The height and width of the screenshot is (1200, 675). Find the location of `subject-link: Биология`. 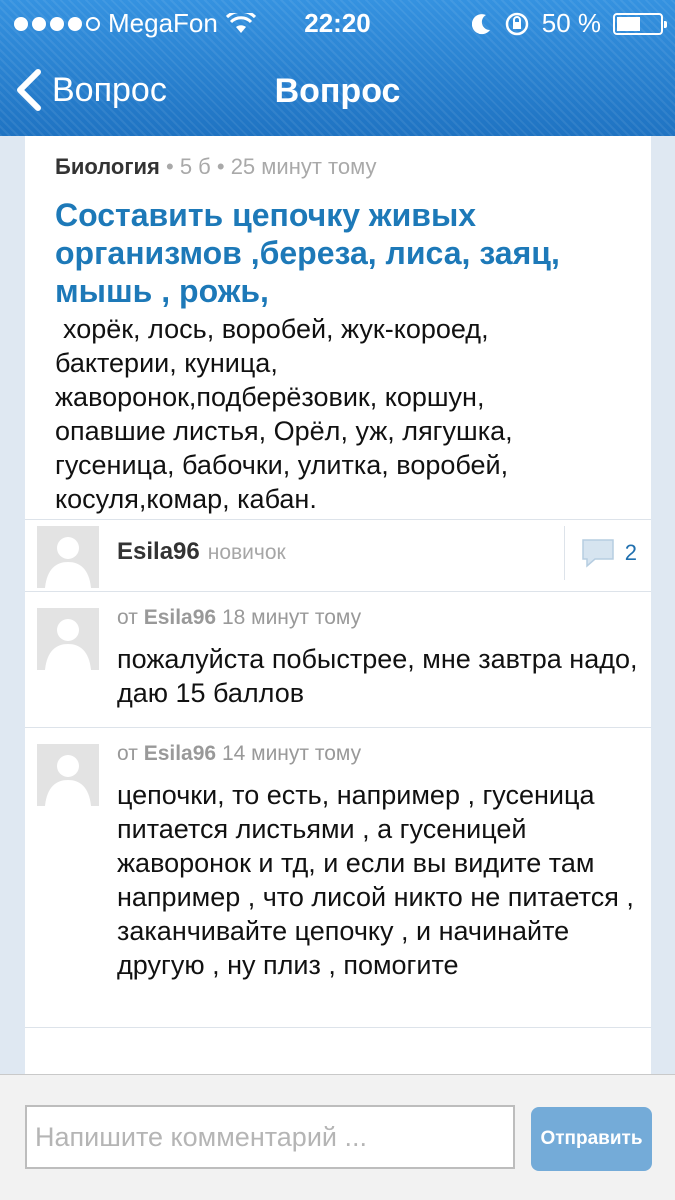

subject-link: Биология is located at coordinates (107, 166).